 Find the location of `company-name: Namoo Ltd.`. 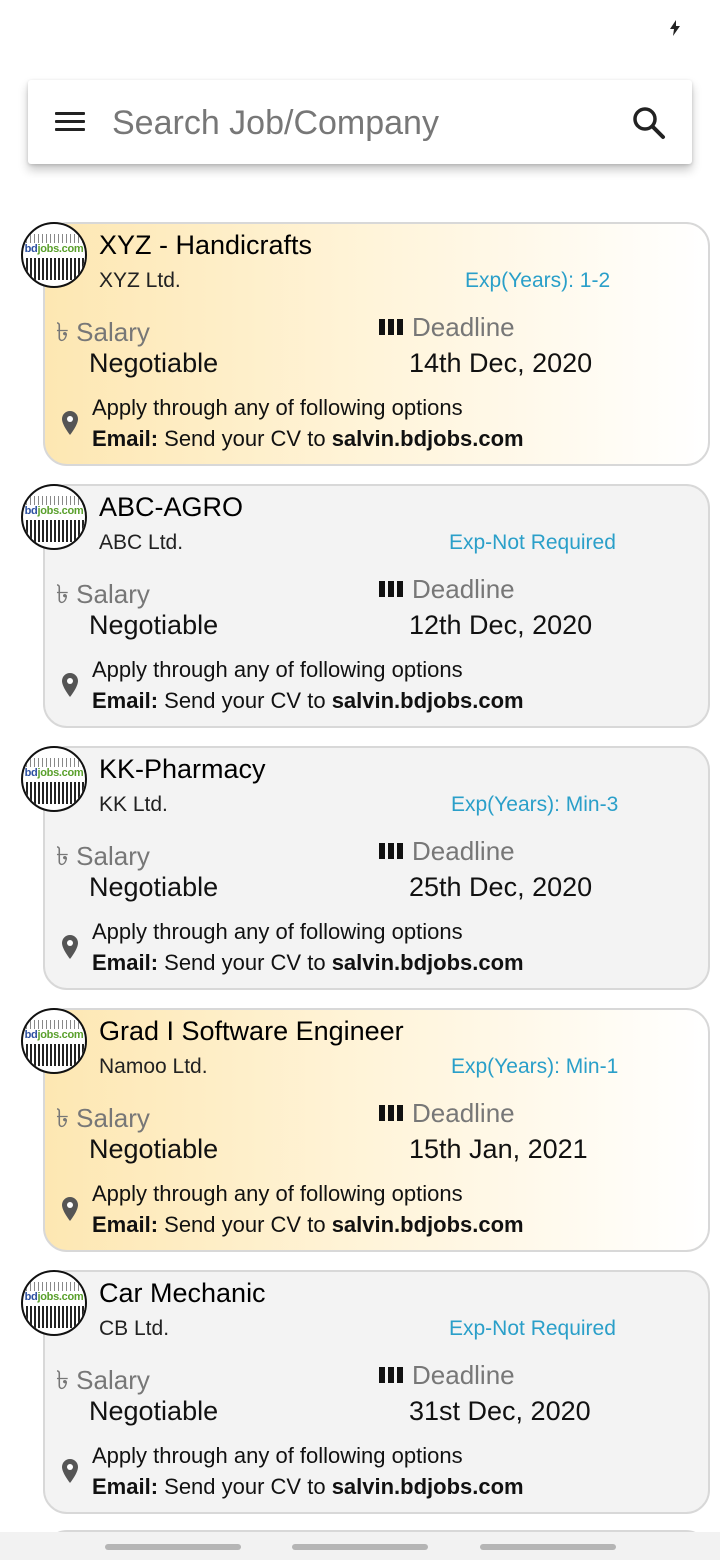

company-name: Namoo Ltd. is located at coordinates (153, 1066).